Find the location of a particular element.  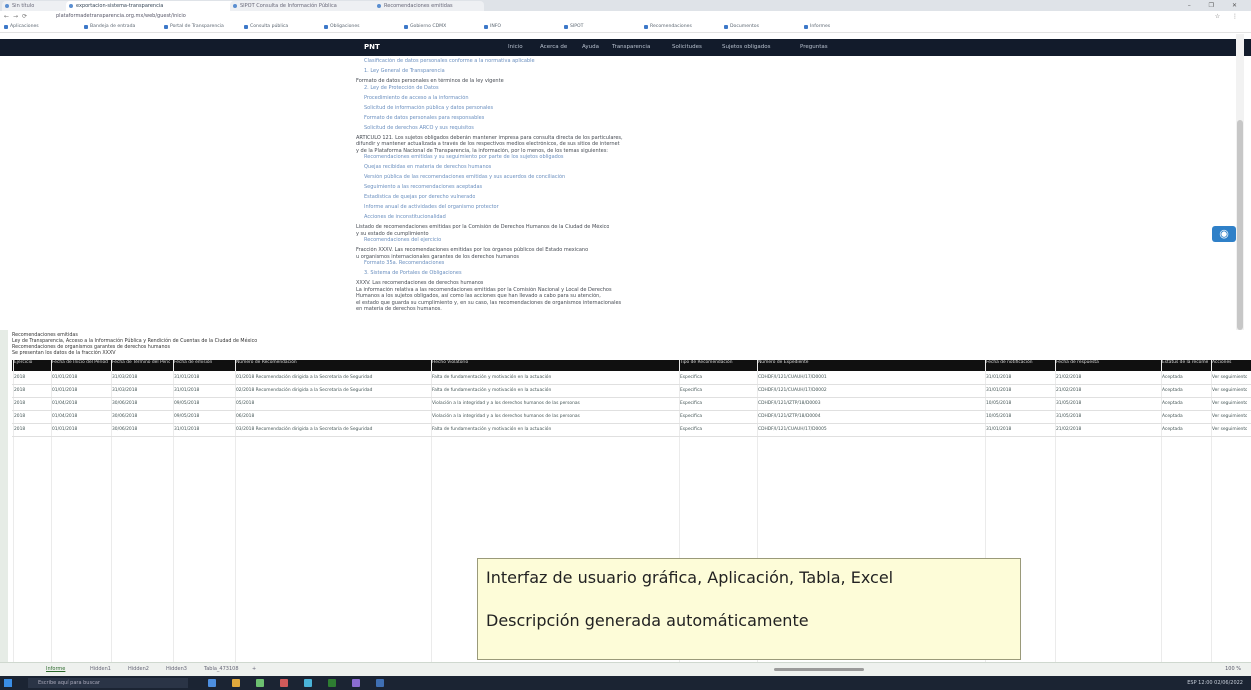

column-header: Número de Expediente is located at coordinates (870, 362).